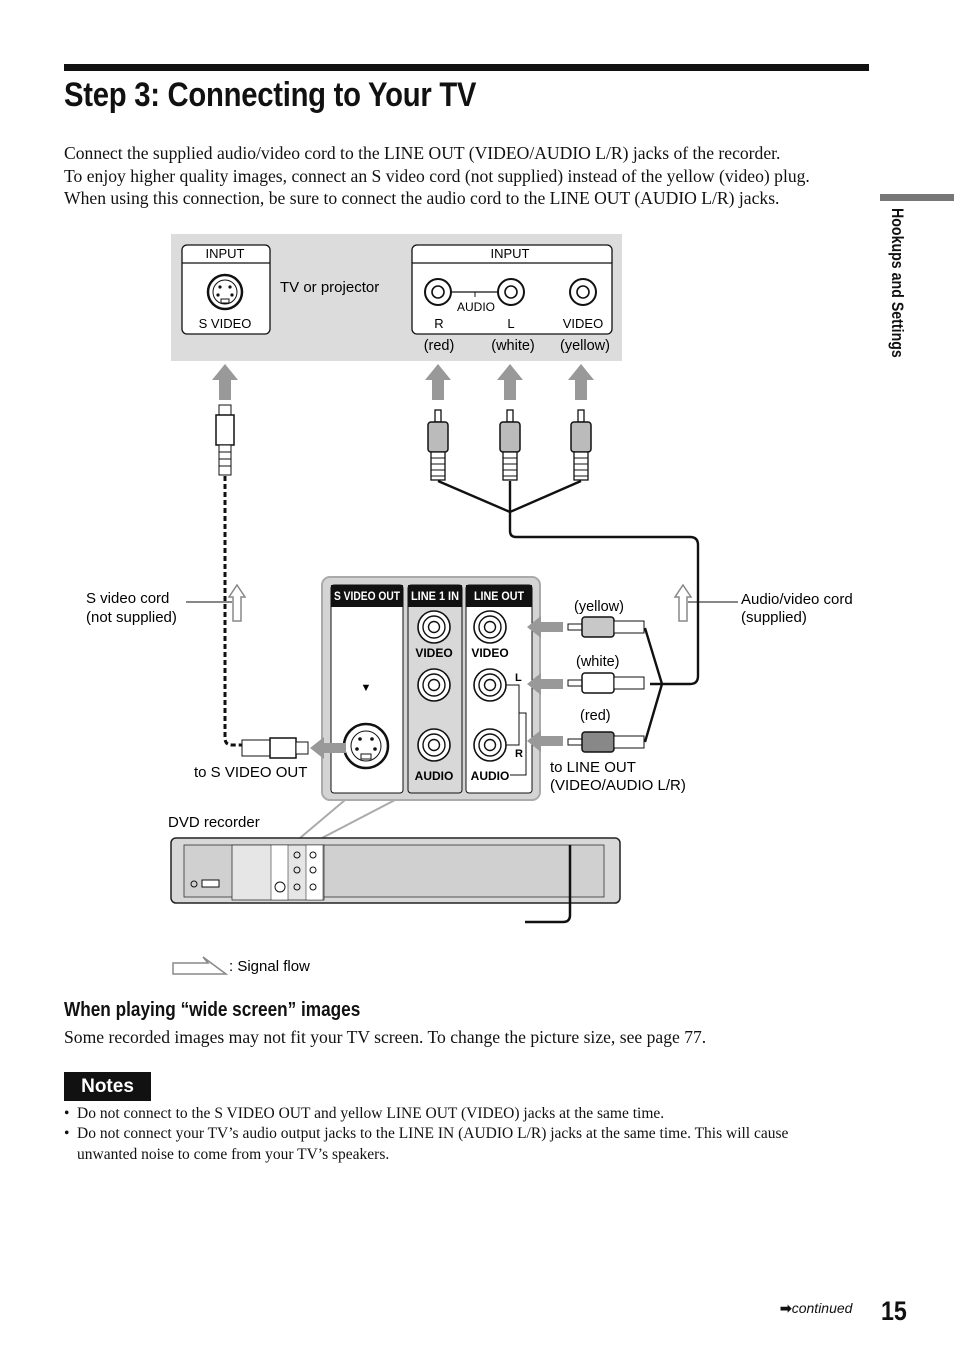  I want to click on line1-video-label: VIDEO, so click(433, 653).